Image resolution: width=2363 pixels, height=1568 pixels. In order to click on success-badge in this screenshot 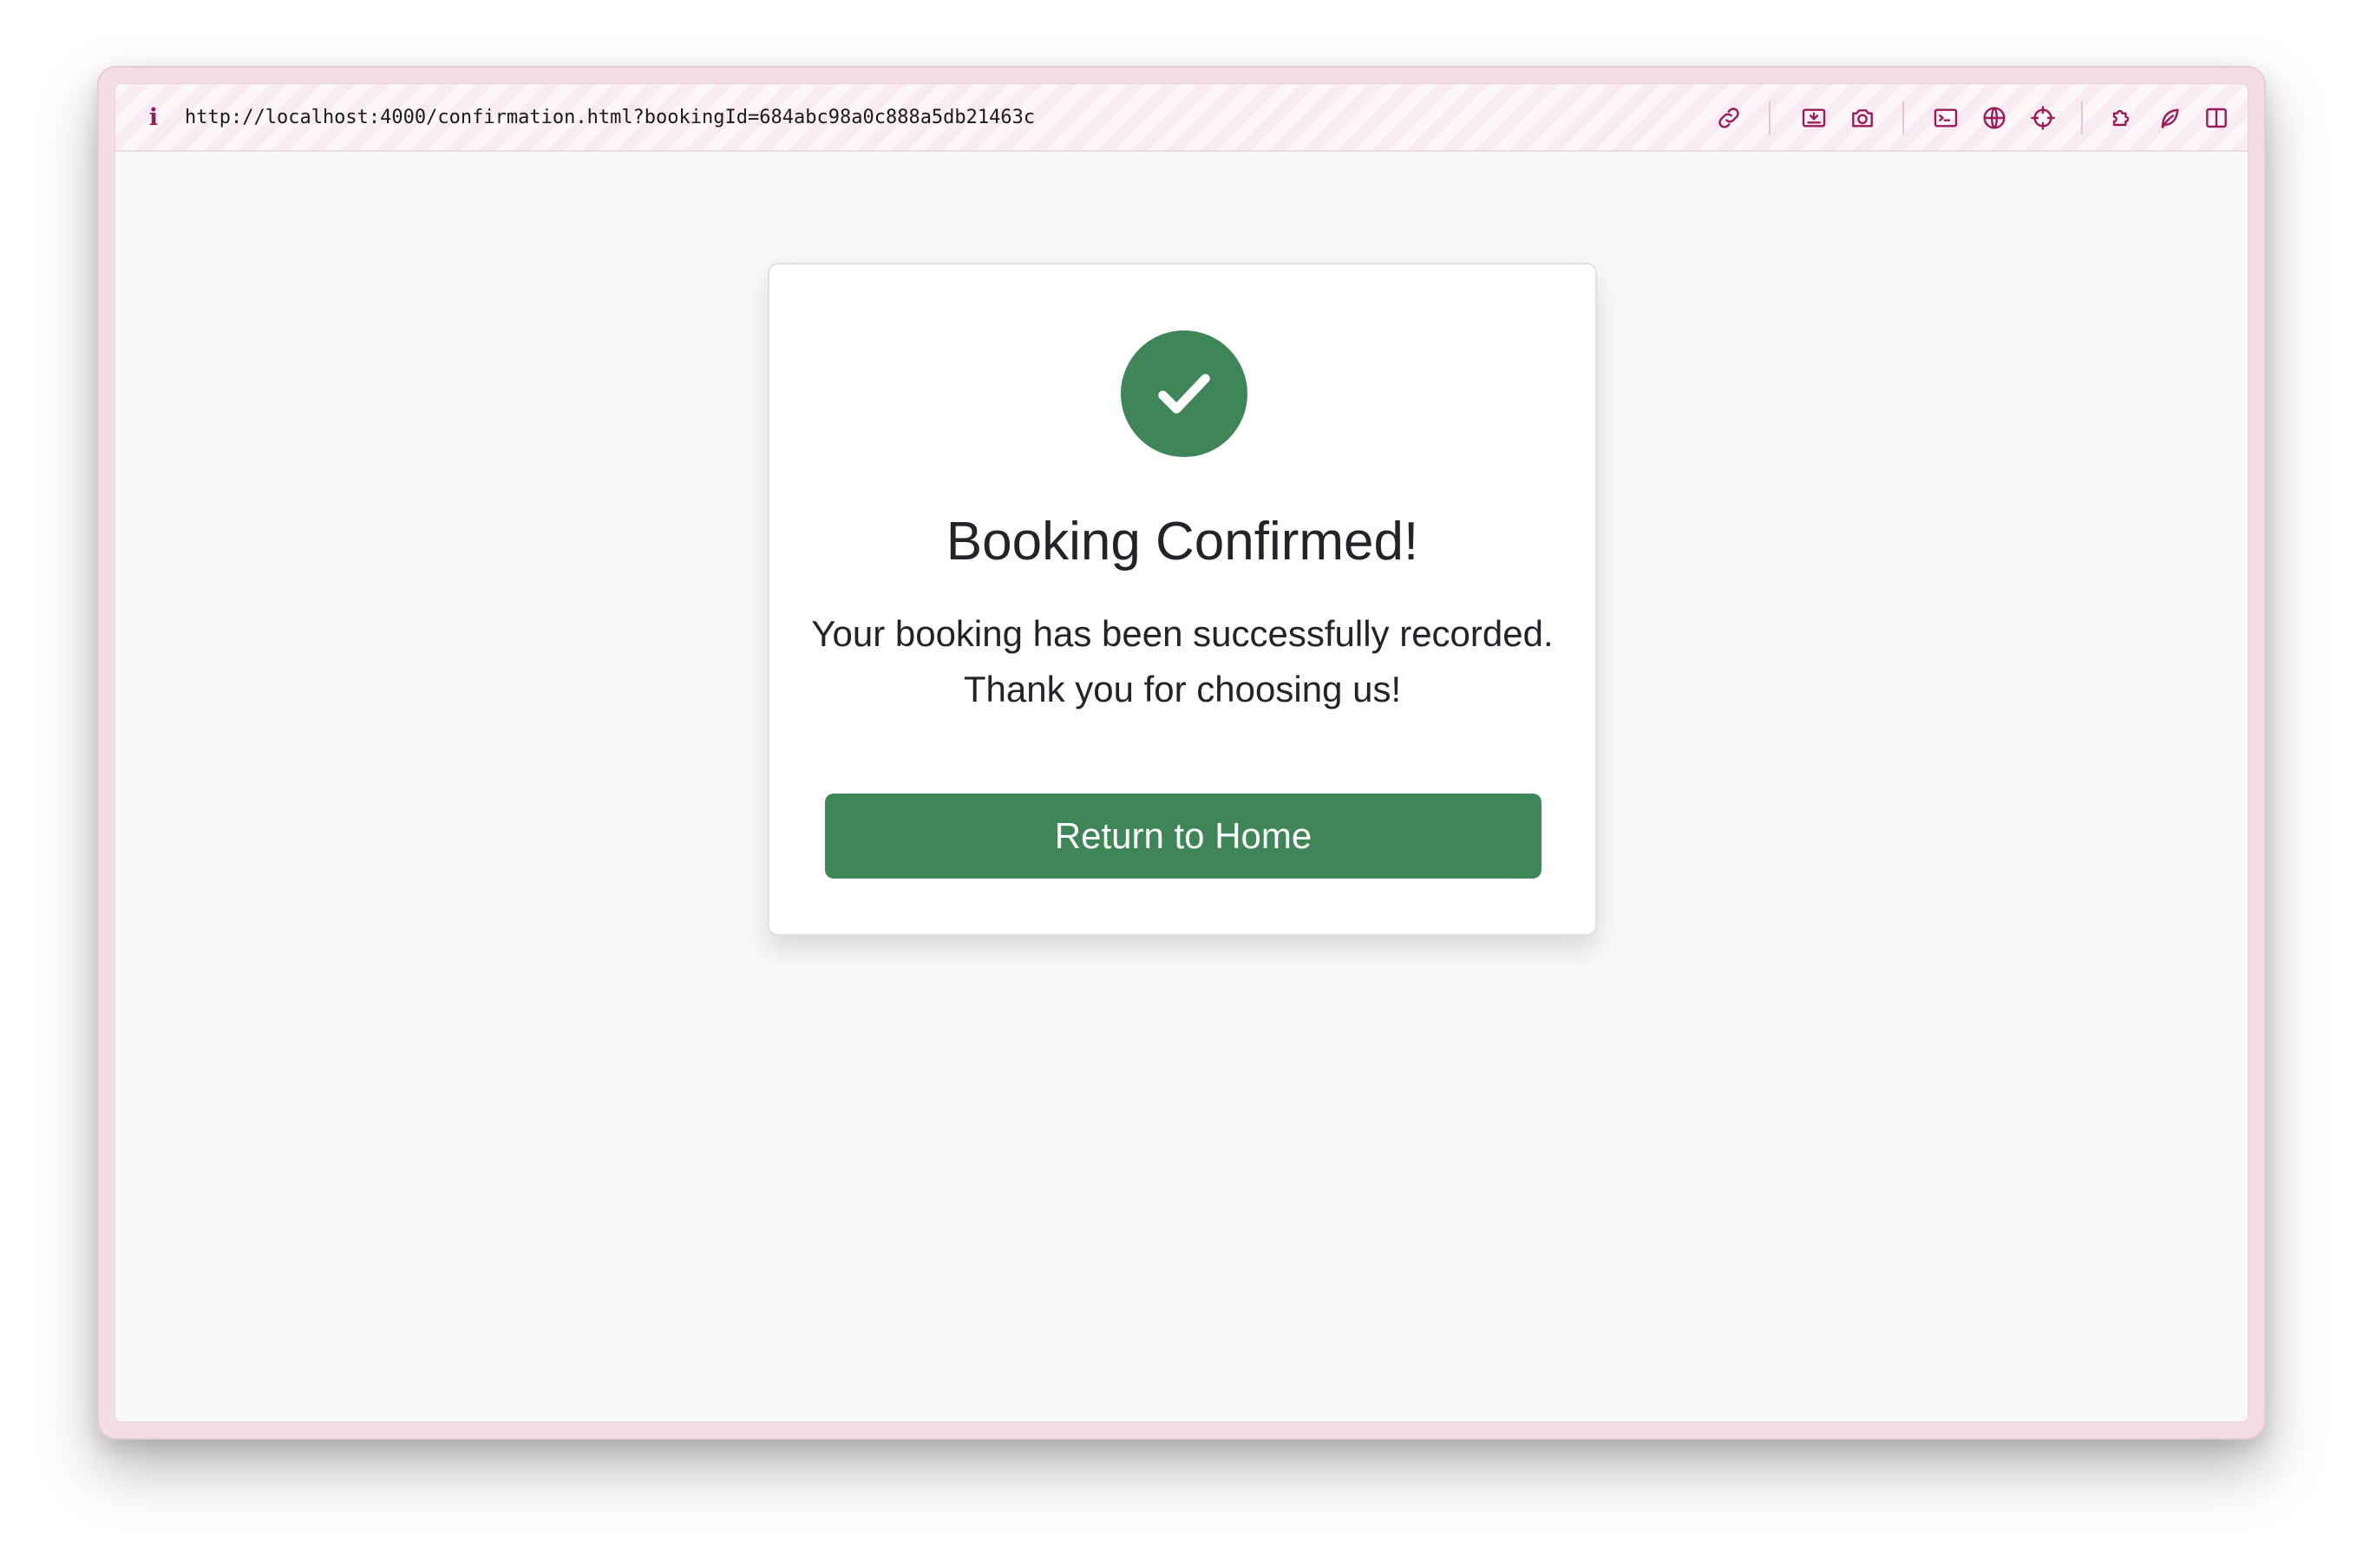, I will do `click(1184, 393)`.